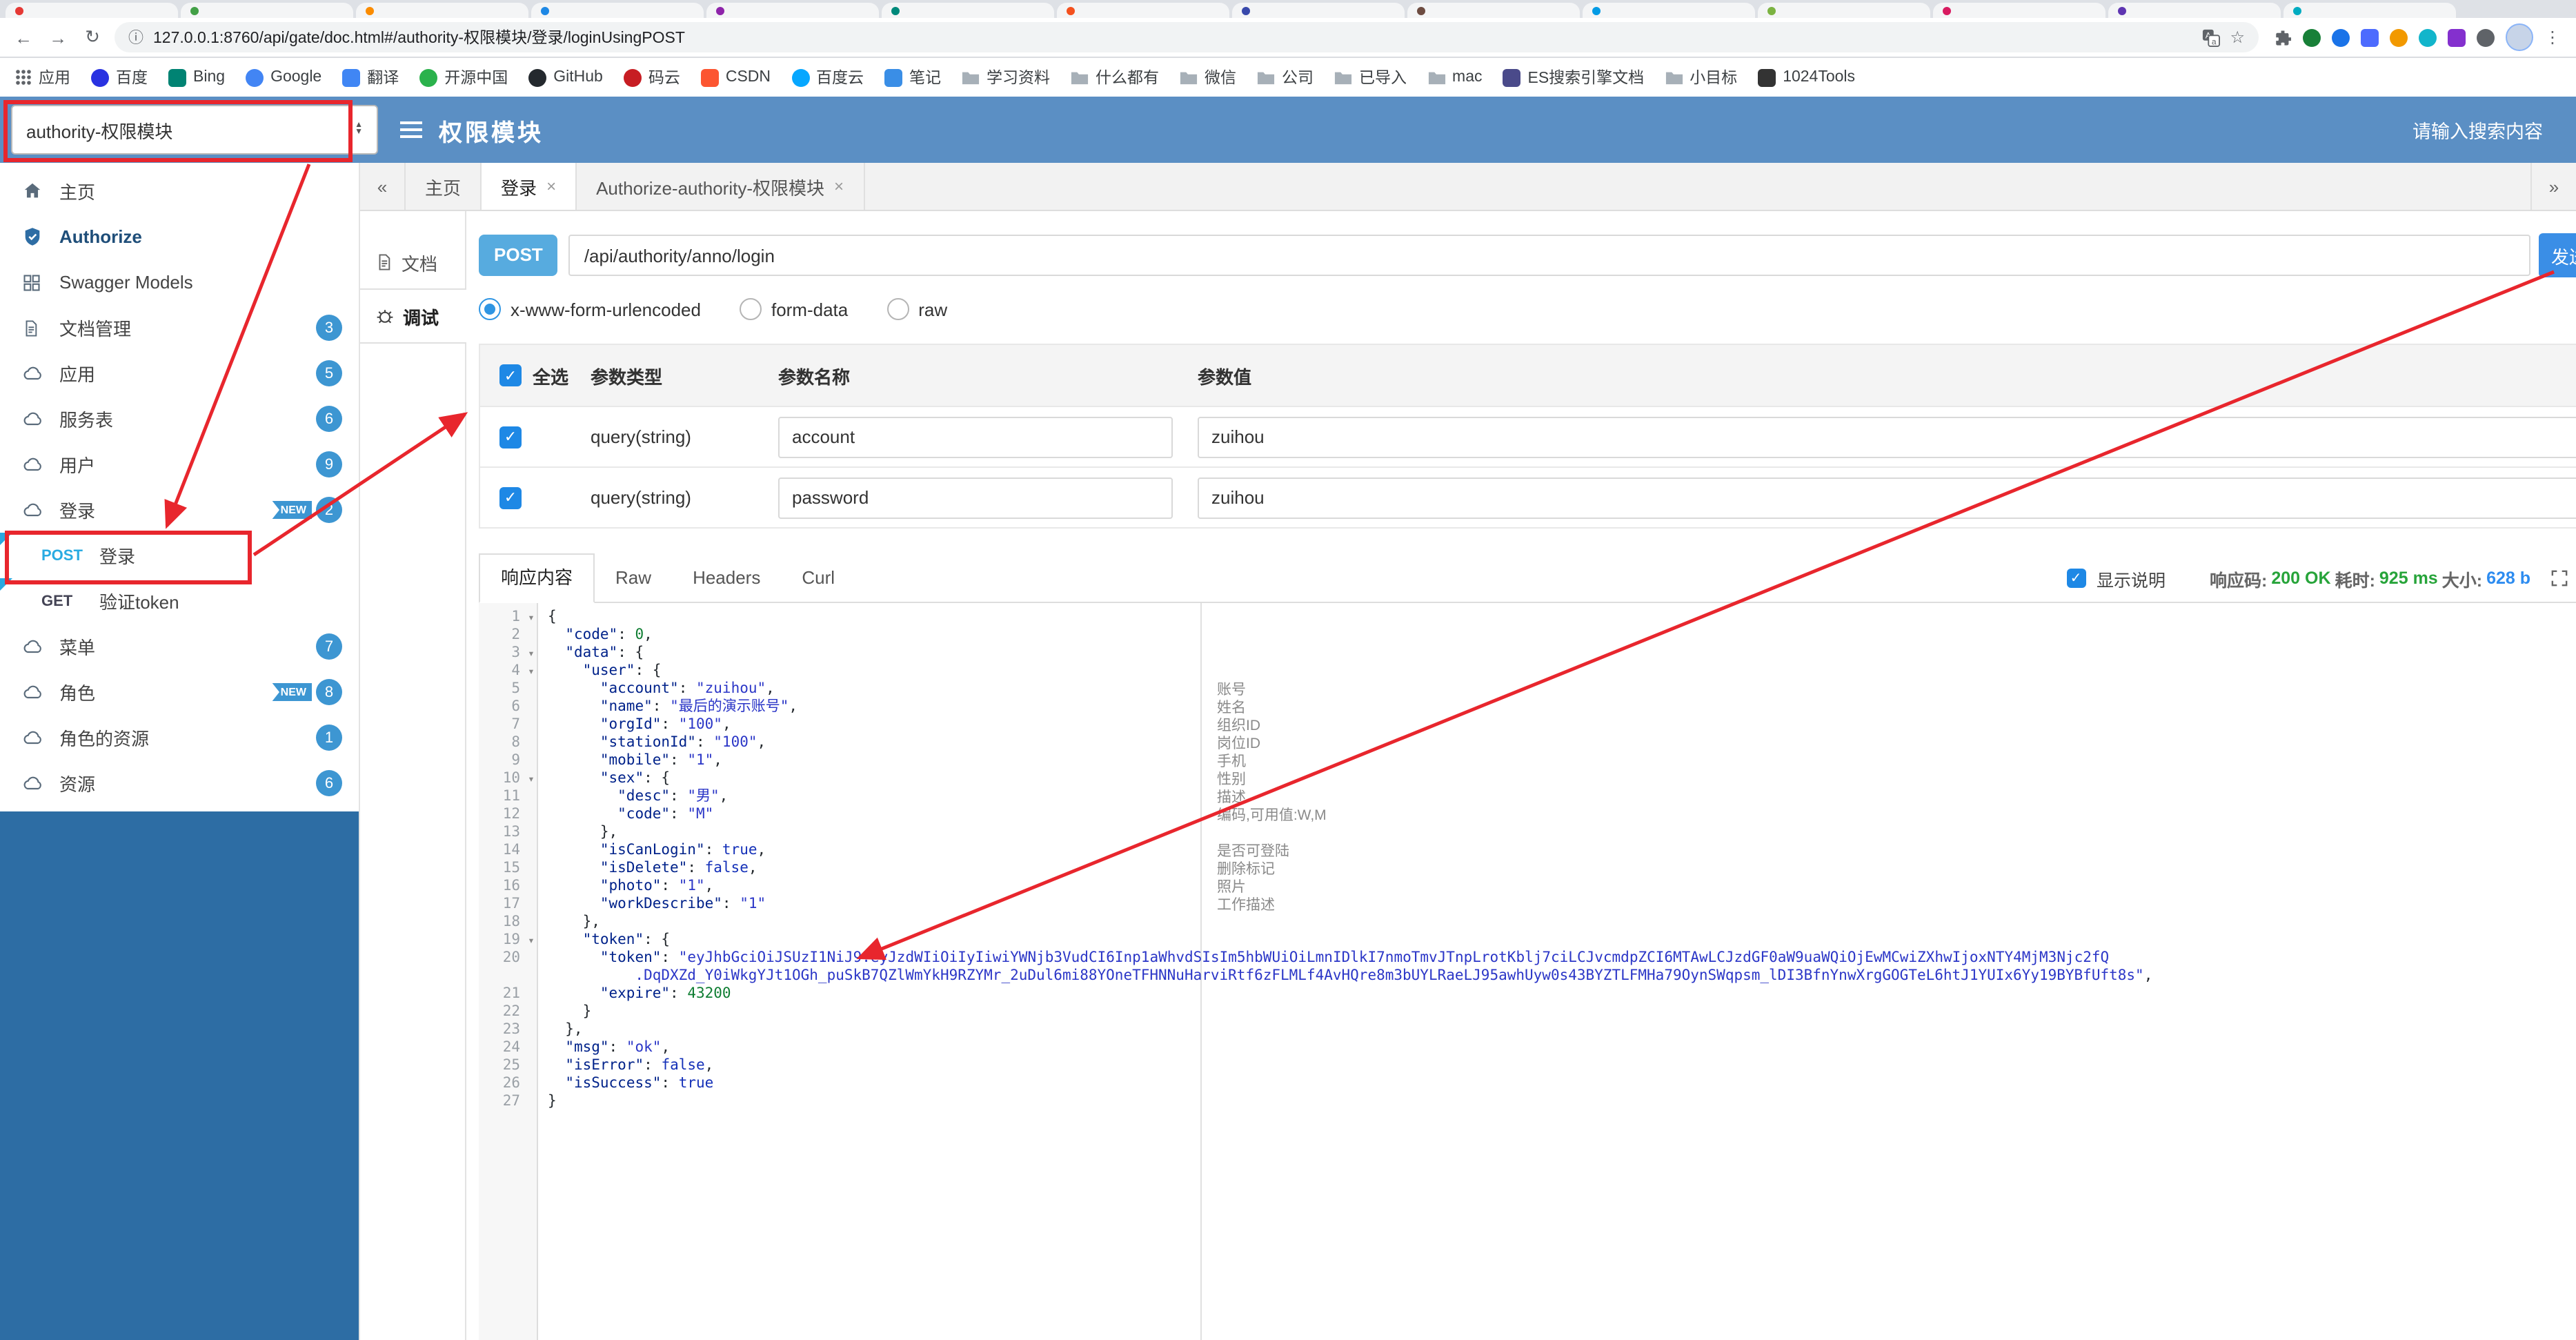 The image size is (2576, 1340). What do you see at coordinates (1573, 77) in the screenshot?
I see `bookmark-item: ES搜索引擎文档` at bounding box center [1573, 77].